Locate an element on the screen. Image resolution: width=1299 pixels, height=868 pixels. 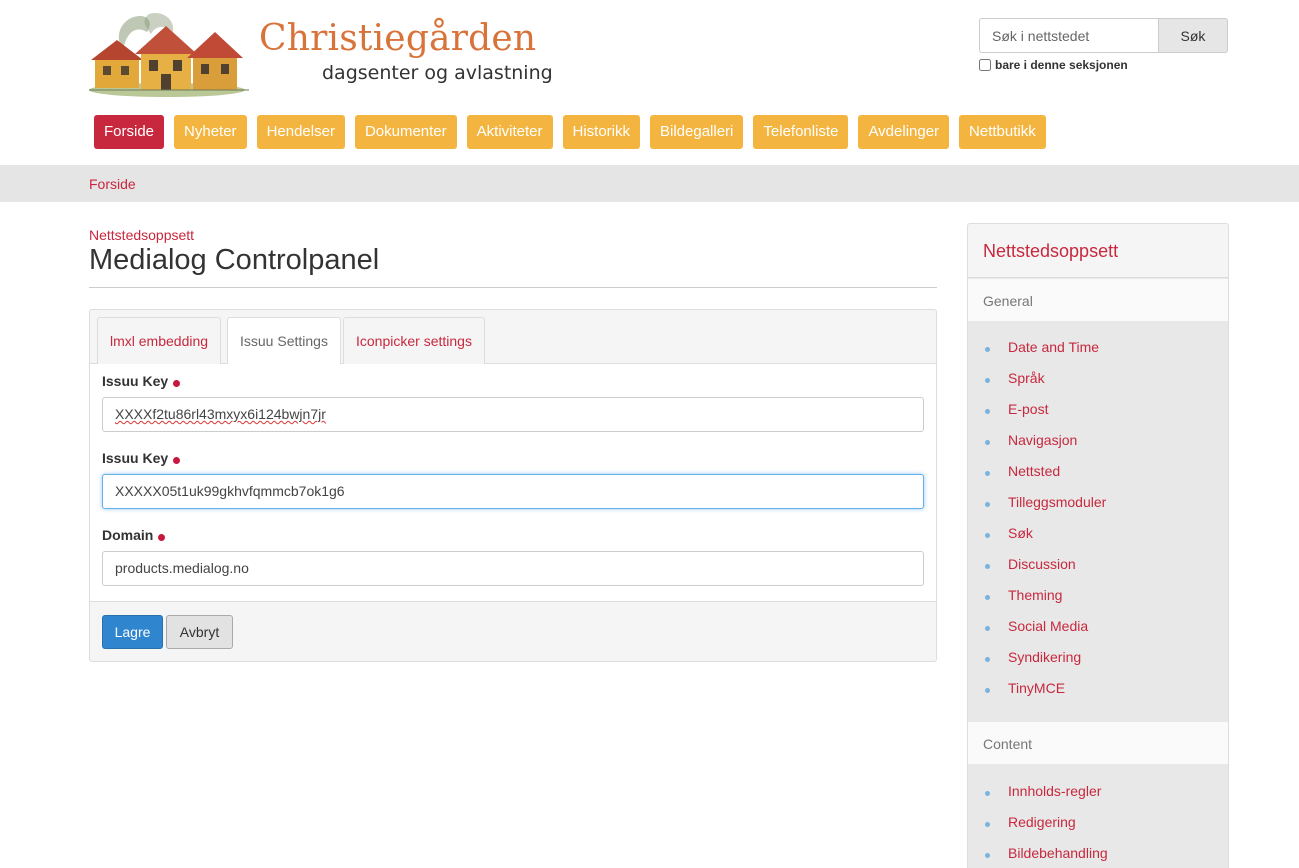
breadcrumb-home-link: Forside is located at coordinates (112, 184).